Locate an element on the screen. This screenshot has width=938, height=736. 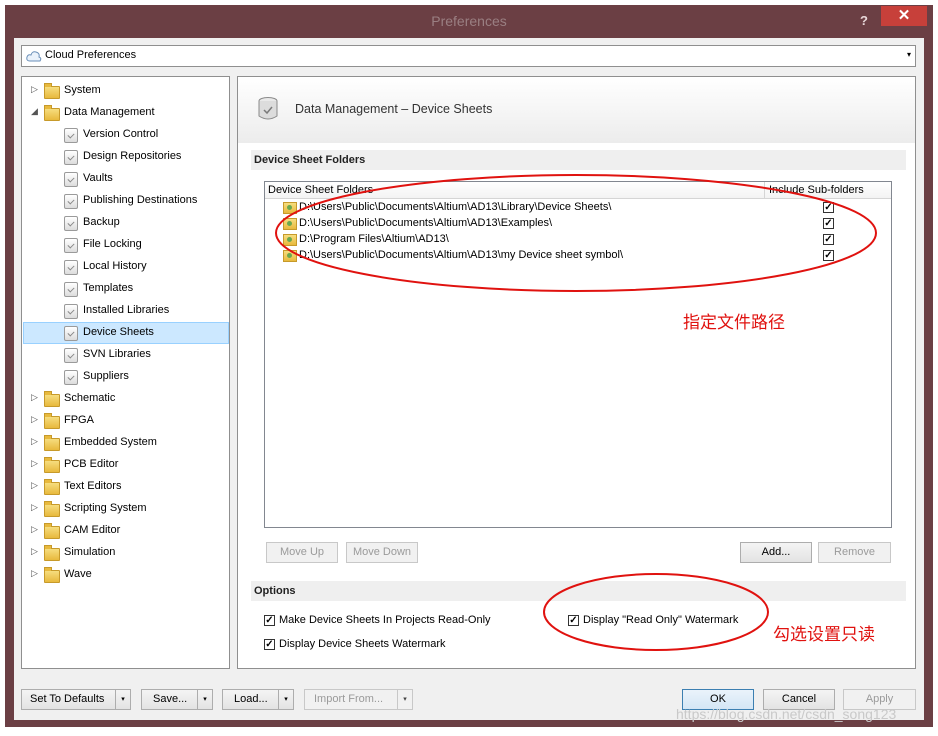
read-only-annotation: 勾选设置只读 is located at coordinates (824, 635).